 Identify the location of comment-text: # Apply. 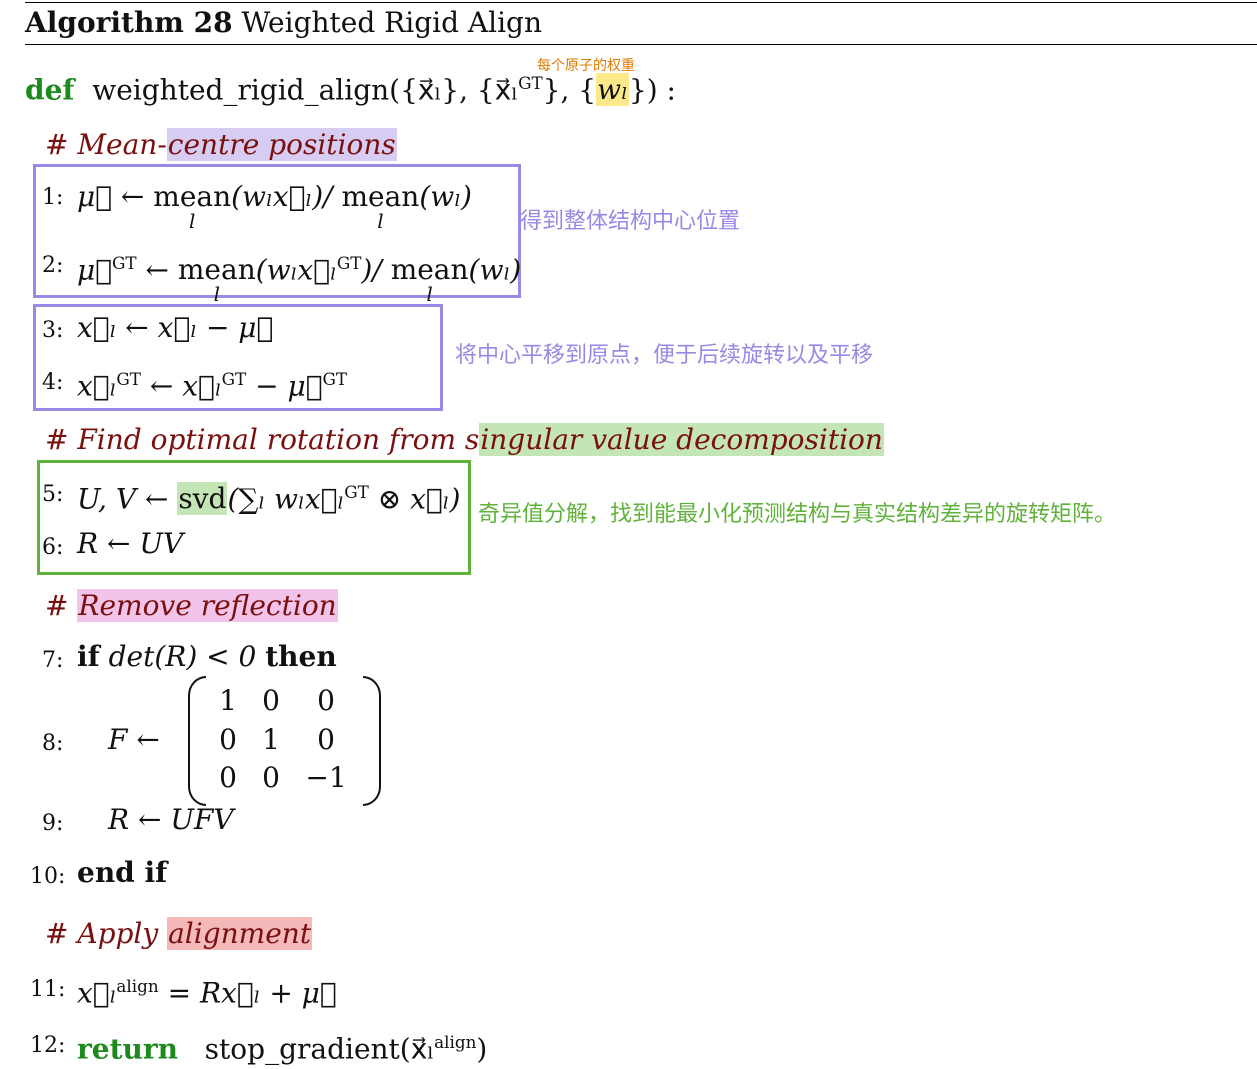
(106, 933).